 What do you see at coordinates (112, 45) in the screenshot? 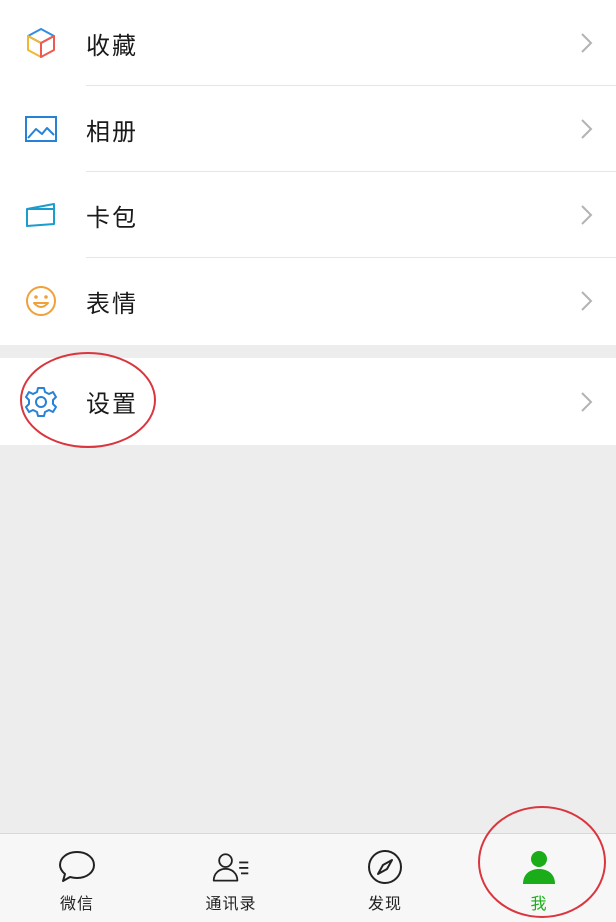
I see `menu-item-label: 收藏` at bounding box center [112, 45].